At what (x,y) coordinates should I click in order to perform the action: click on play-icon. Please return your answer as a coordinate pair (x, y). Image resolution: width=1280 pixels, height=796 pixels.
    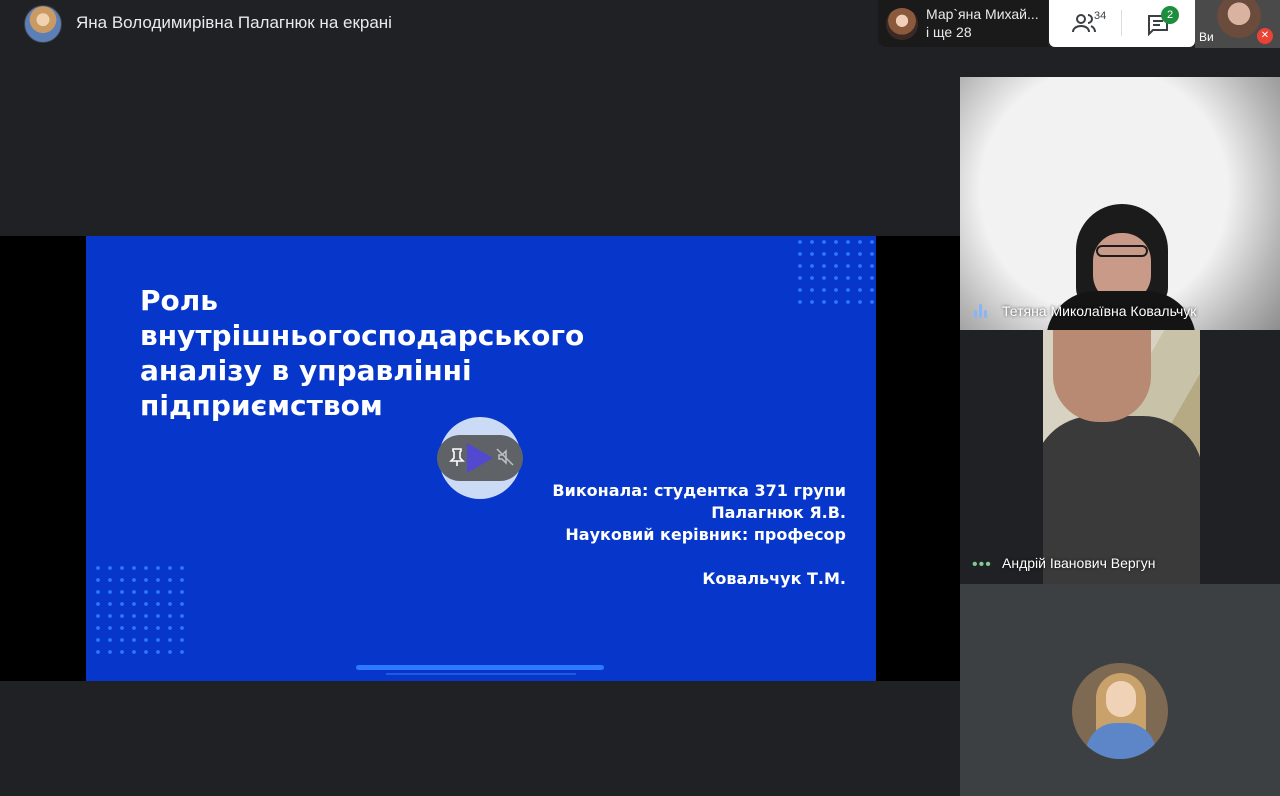
    Looking at the image, I should click on (480, 458).